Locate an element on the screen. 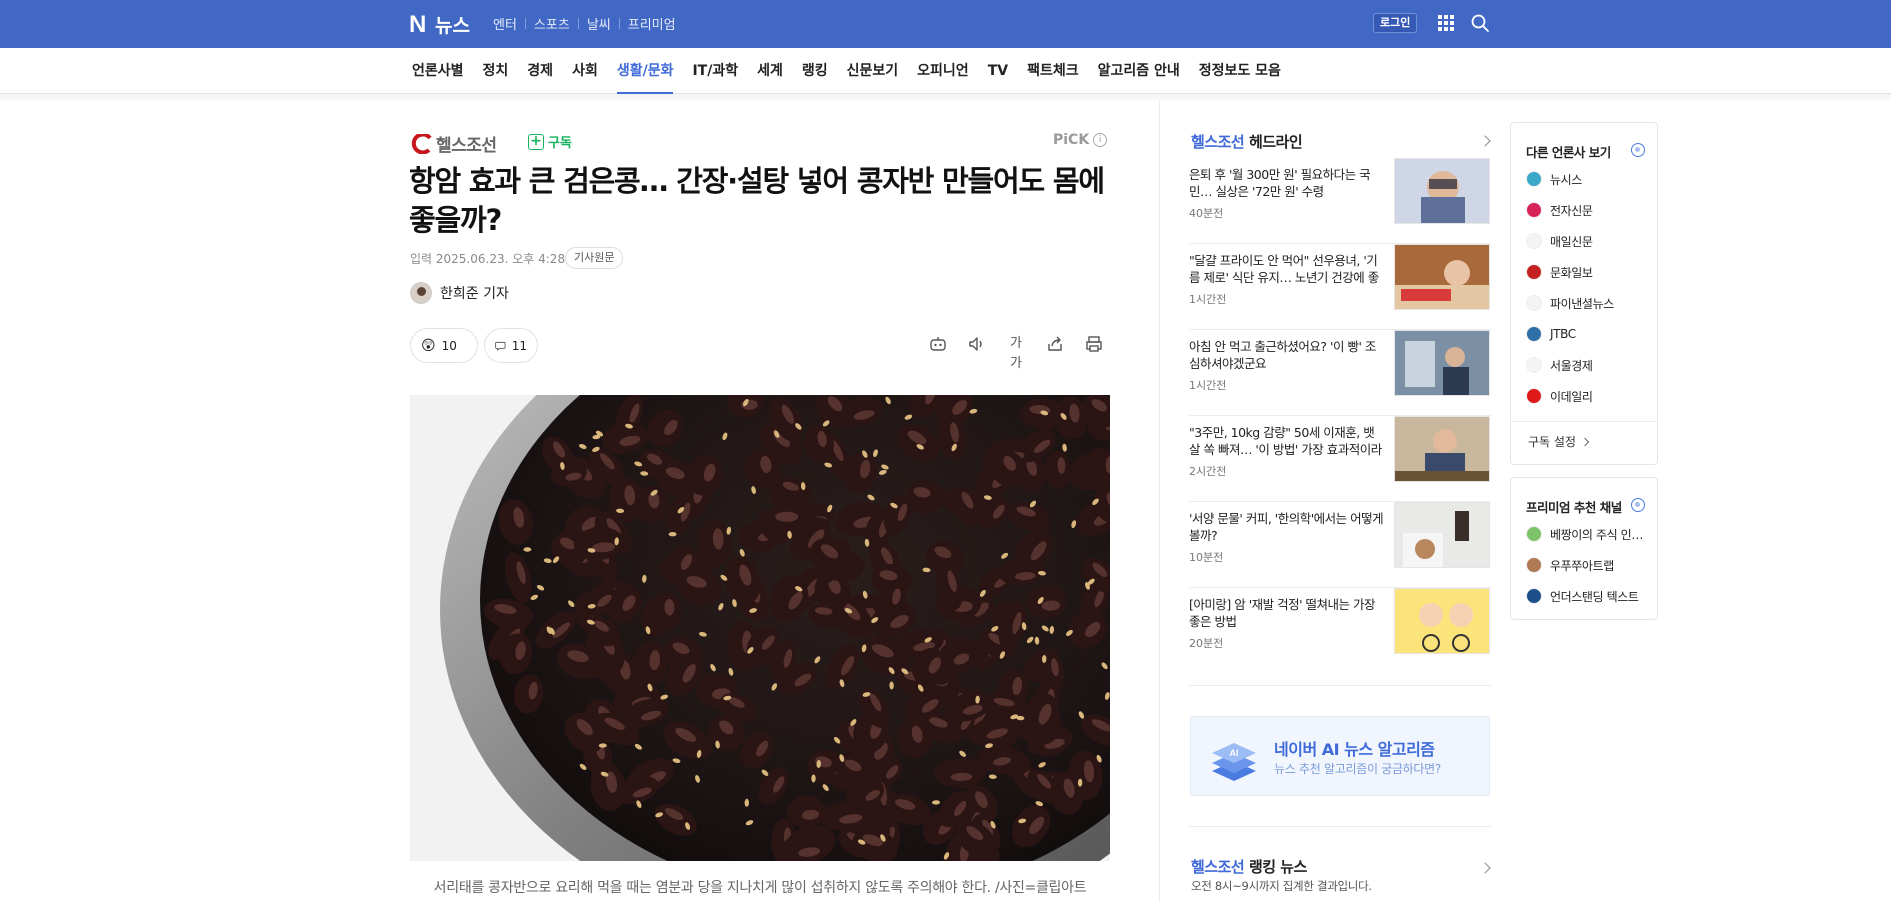 The width and height of the screenshot is (1891, 902). press-item: 이데일리 is located at coordinates (1559, 396).